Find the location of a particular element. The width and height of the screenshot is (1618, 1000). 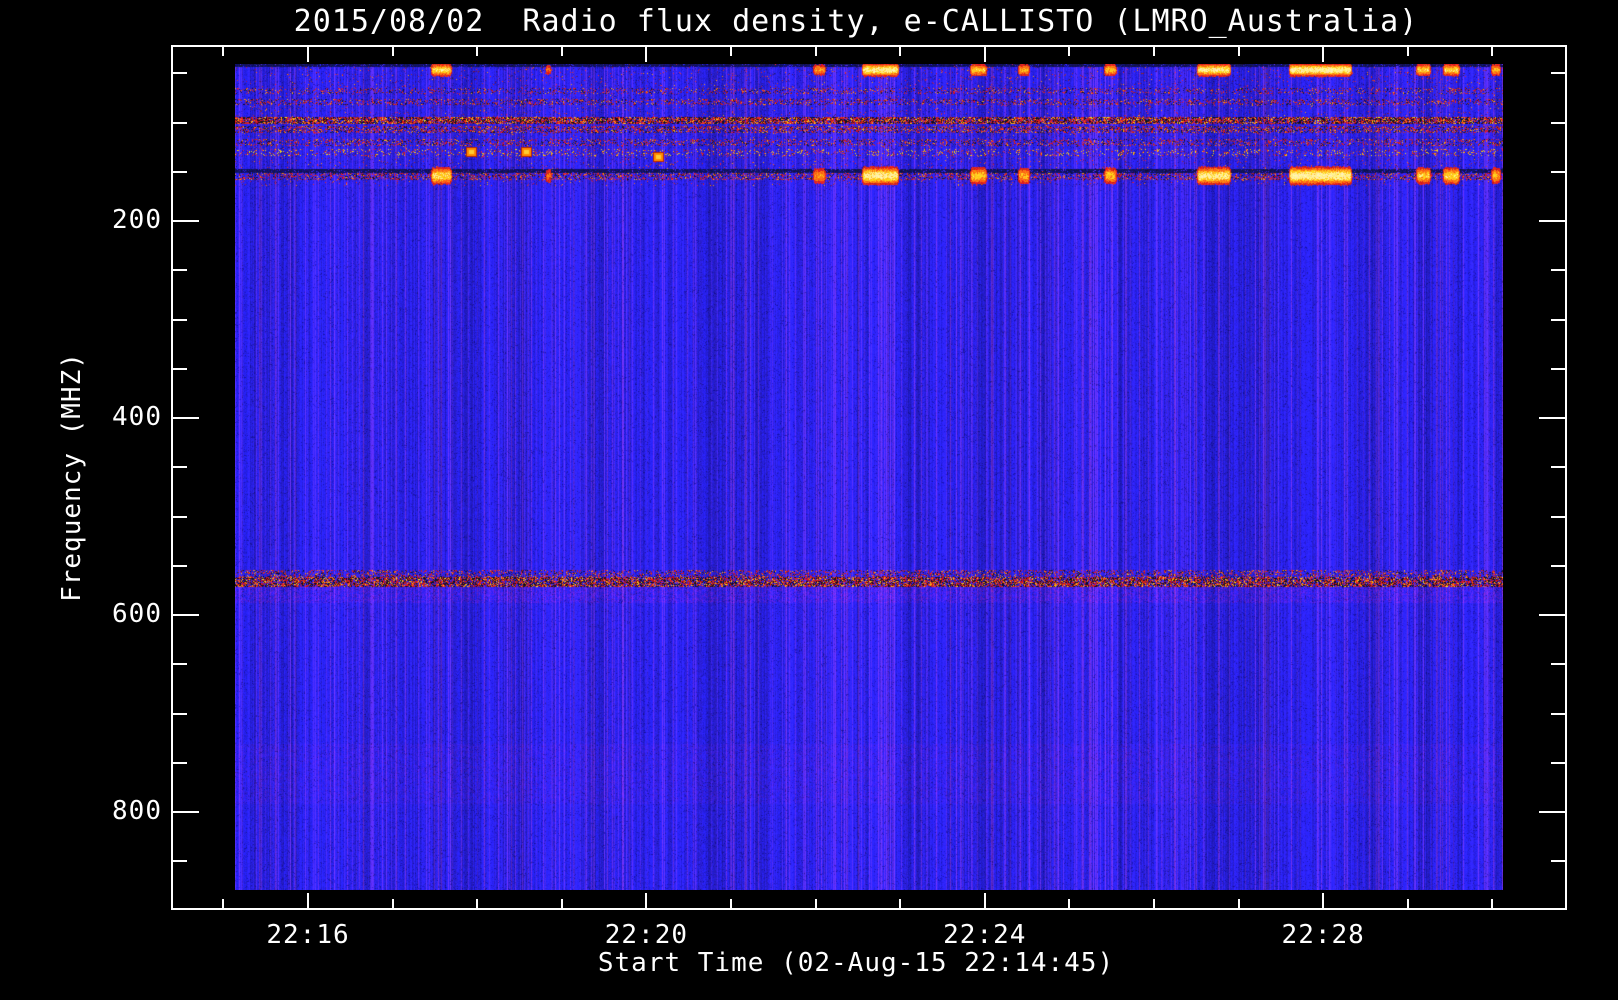

x-tick-label: 22:20 is located at coordinates (646, 935).